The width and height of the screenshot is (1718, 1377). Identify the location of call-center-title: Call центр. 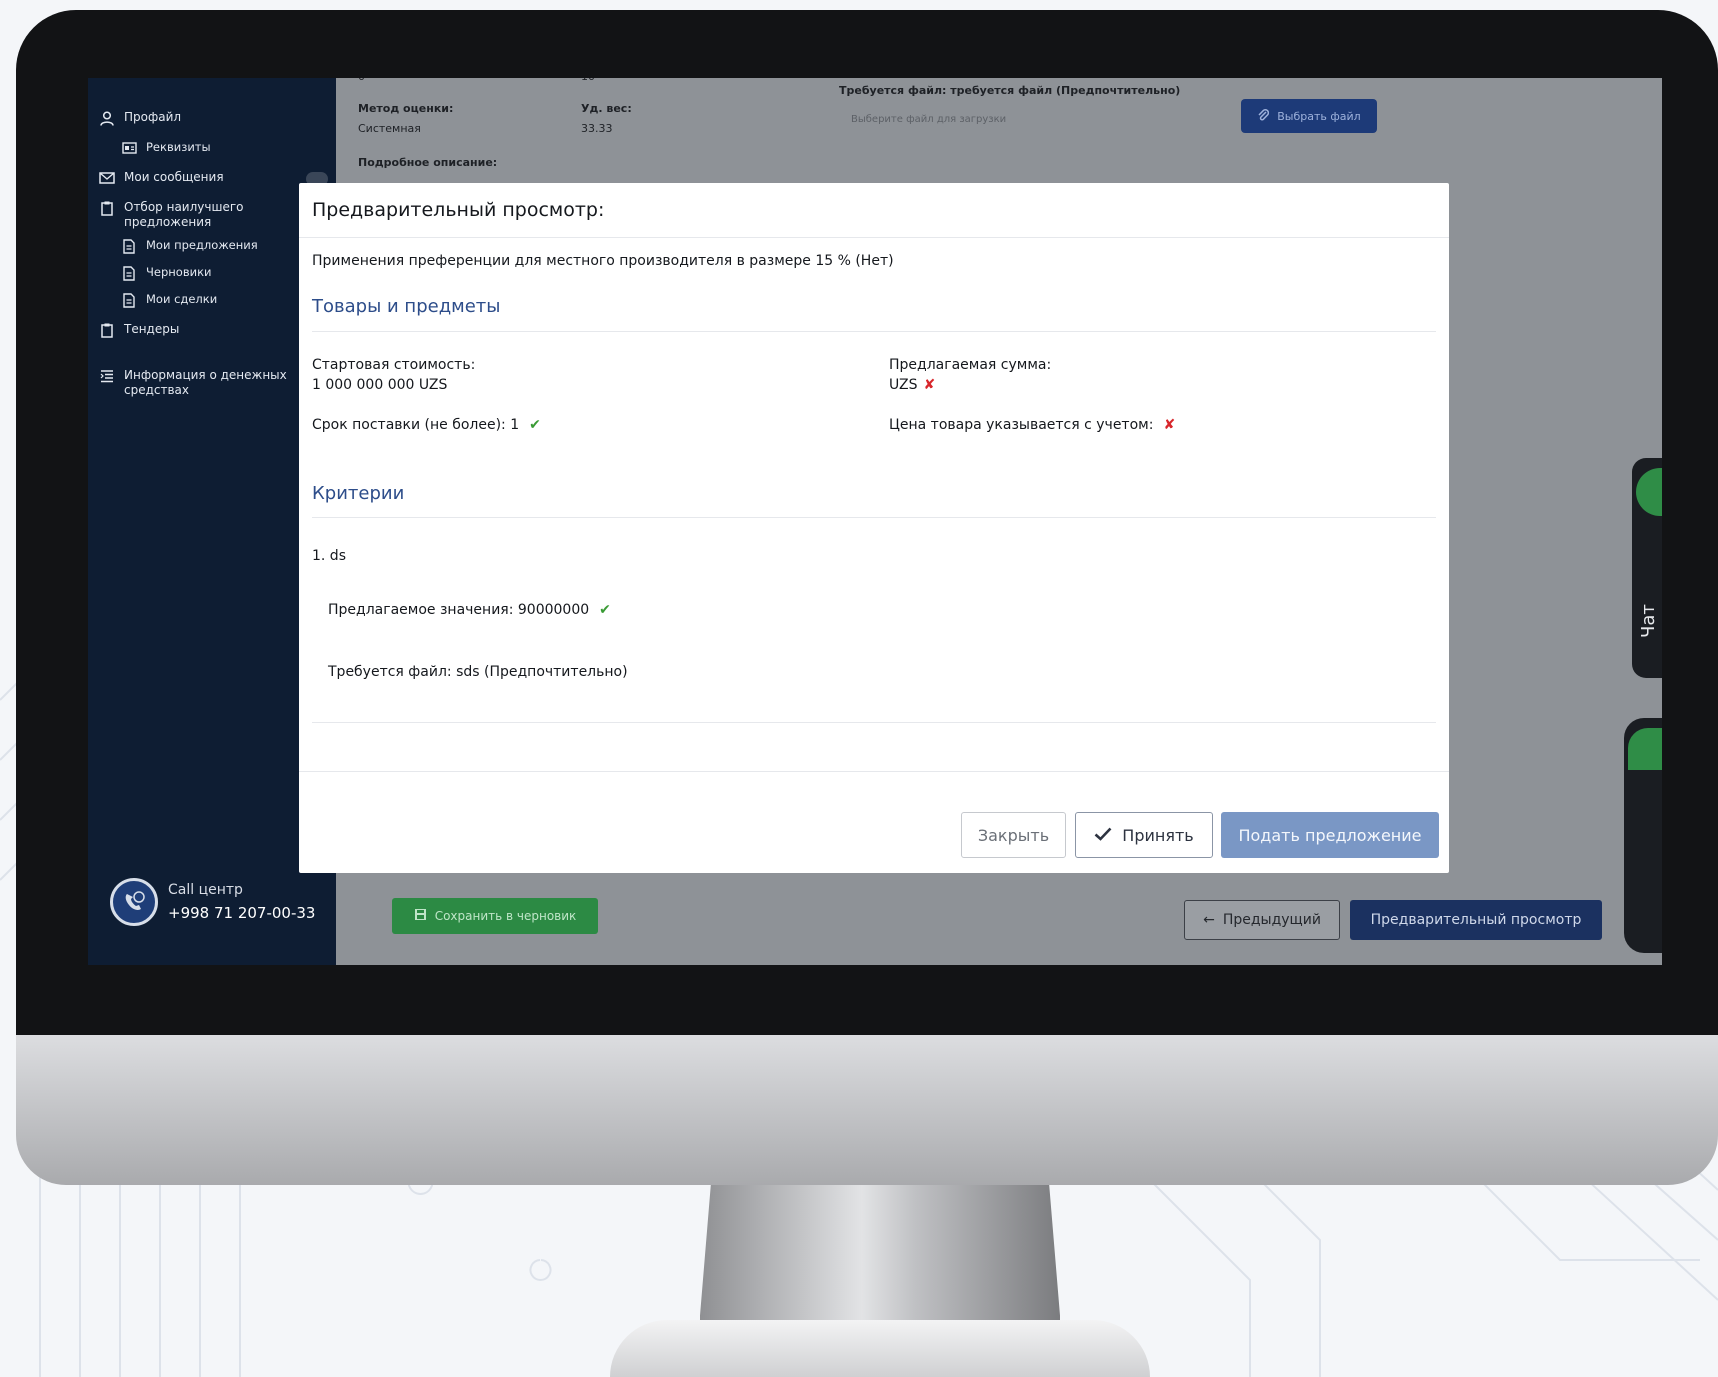
(205, 890).